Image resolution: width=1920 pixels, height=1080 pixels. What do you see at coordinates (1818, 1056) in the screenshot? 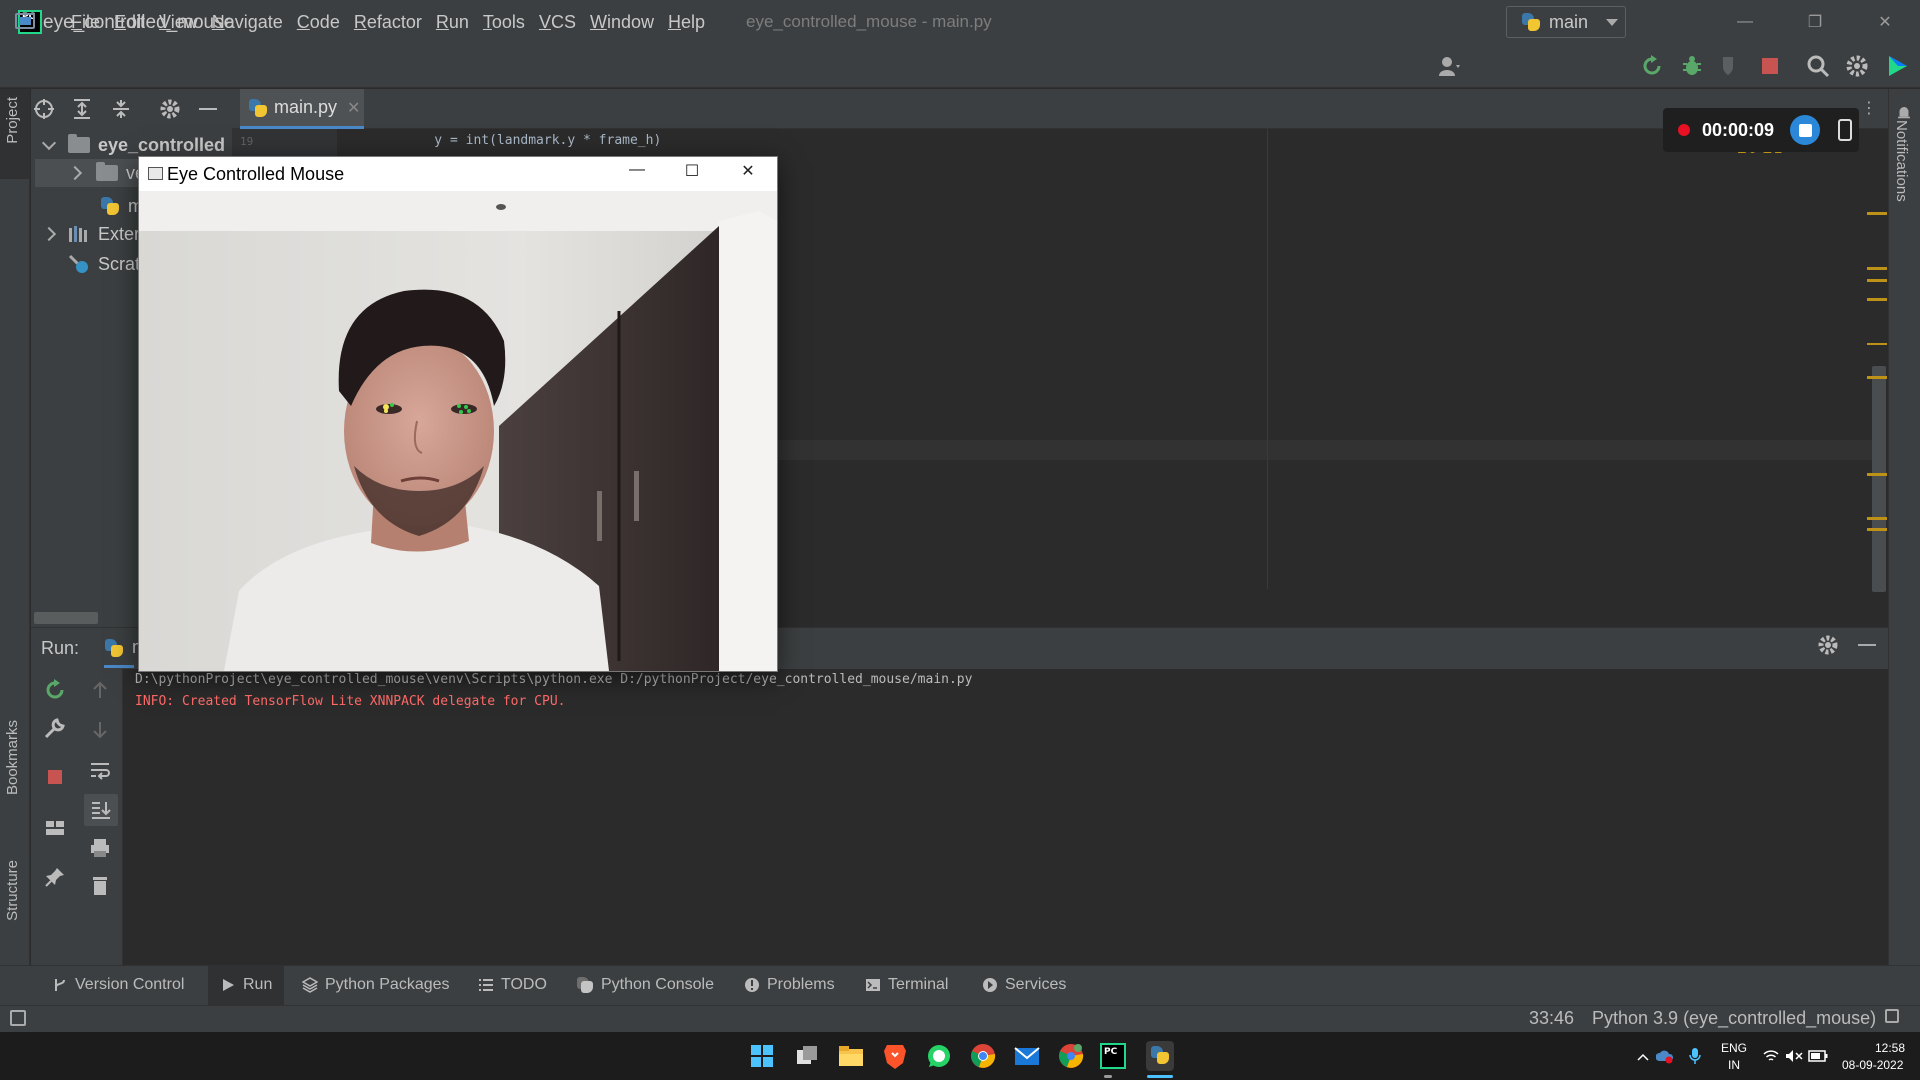
I see `battery-icon` at bounding box center [1818, 1056].